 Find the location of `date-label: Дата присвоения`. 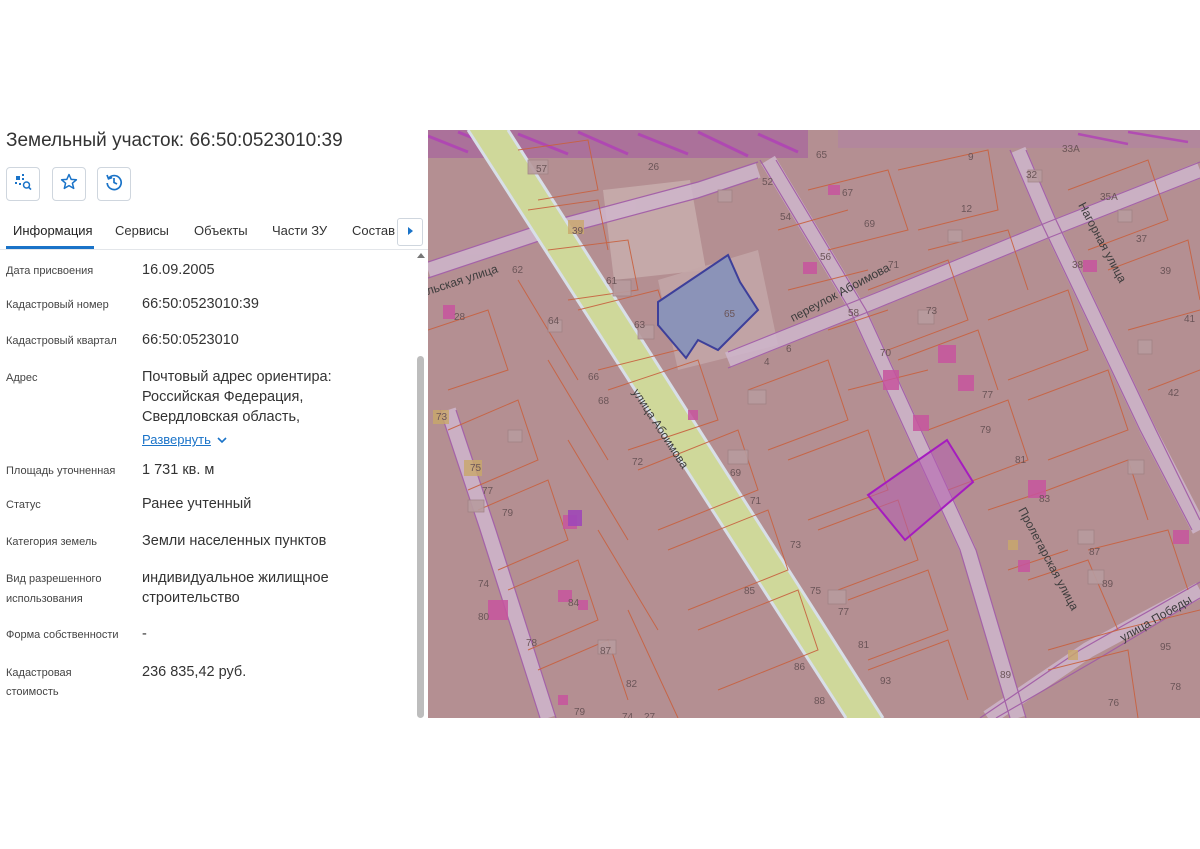

date-label: Дата присвоения is located at coordinates (50, 271).